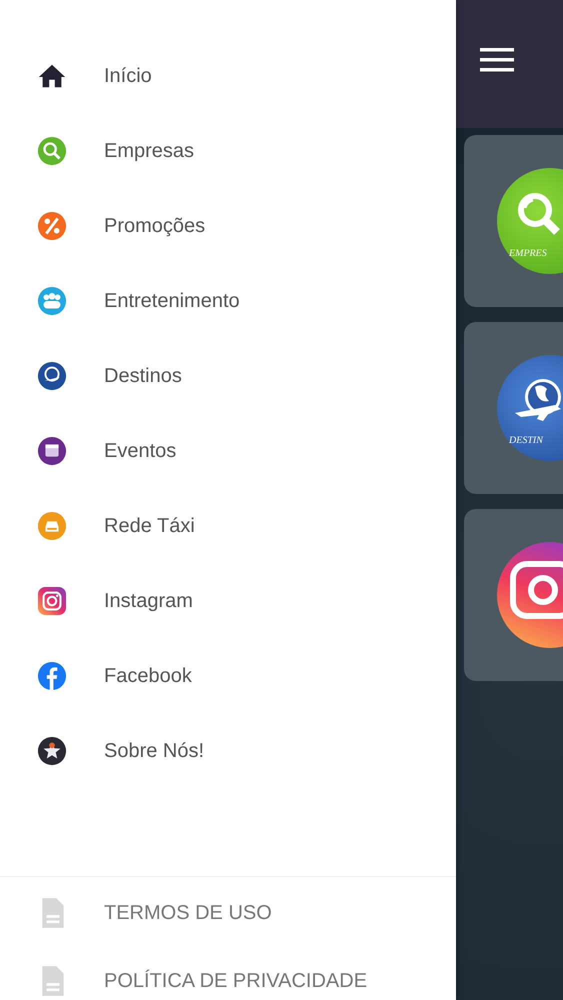  Describe the element at coordinates (530, 221) in the screenshot. I see `category-logo: EMPRES` at that location.